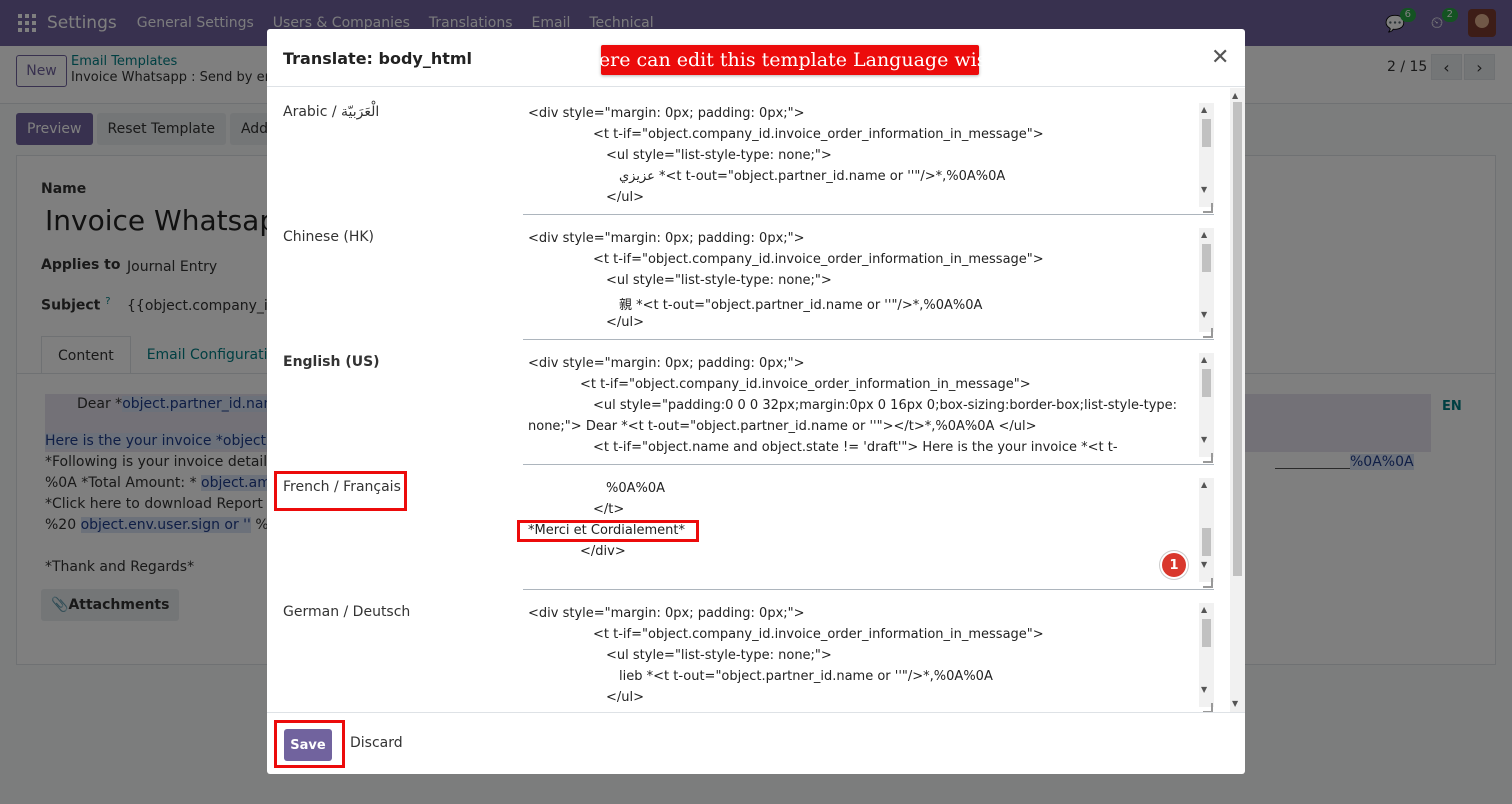  Describe the element at coordinates (756, 743) in the screenshot. I see `dialog-footer: Save Discard` at that location.